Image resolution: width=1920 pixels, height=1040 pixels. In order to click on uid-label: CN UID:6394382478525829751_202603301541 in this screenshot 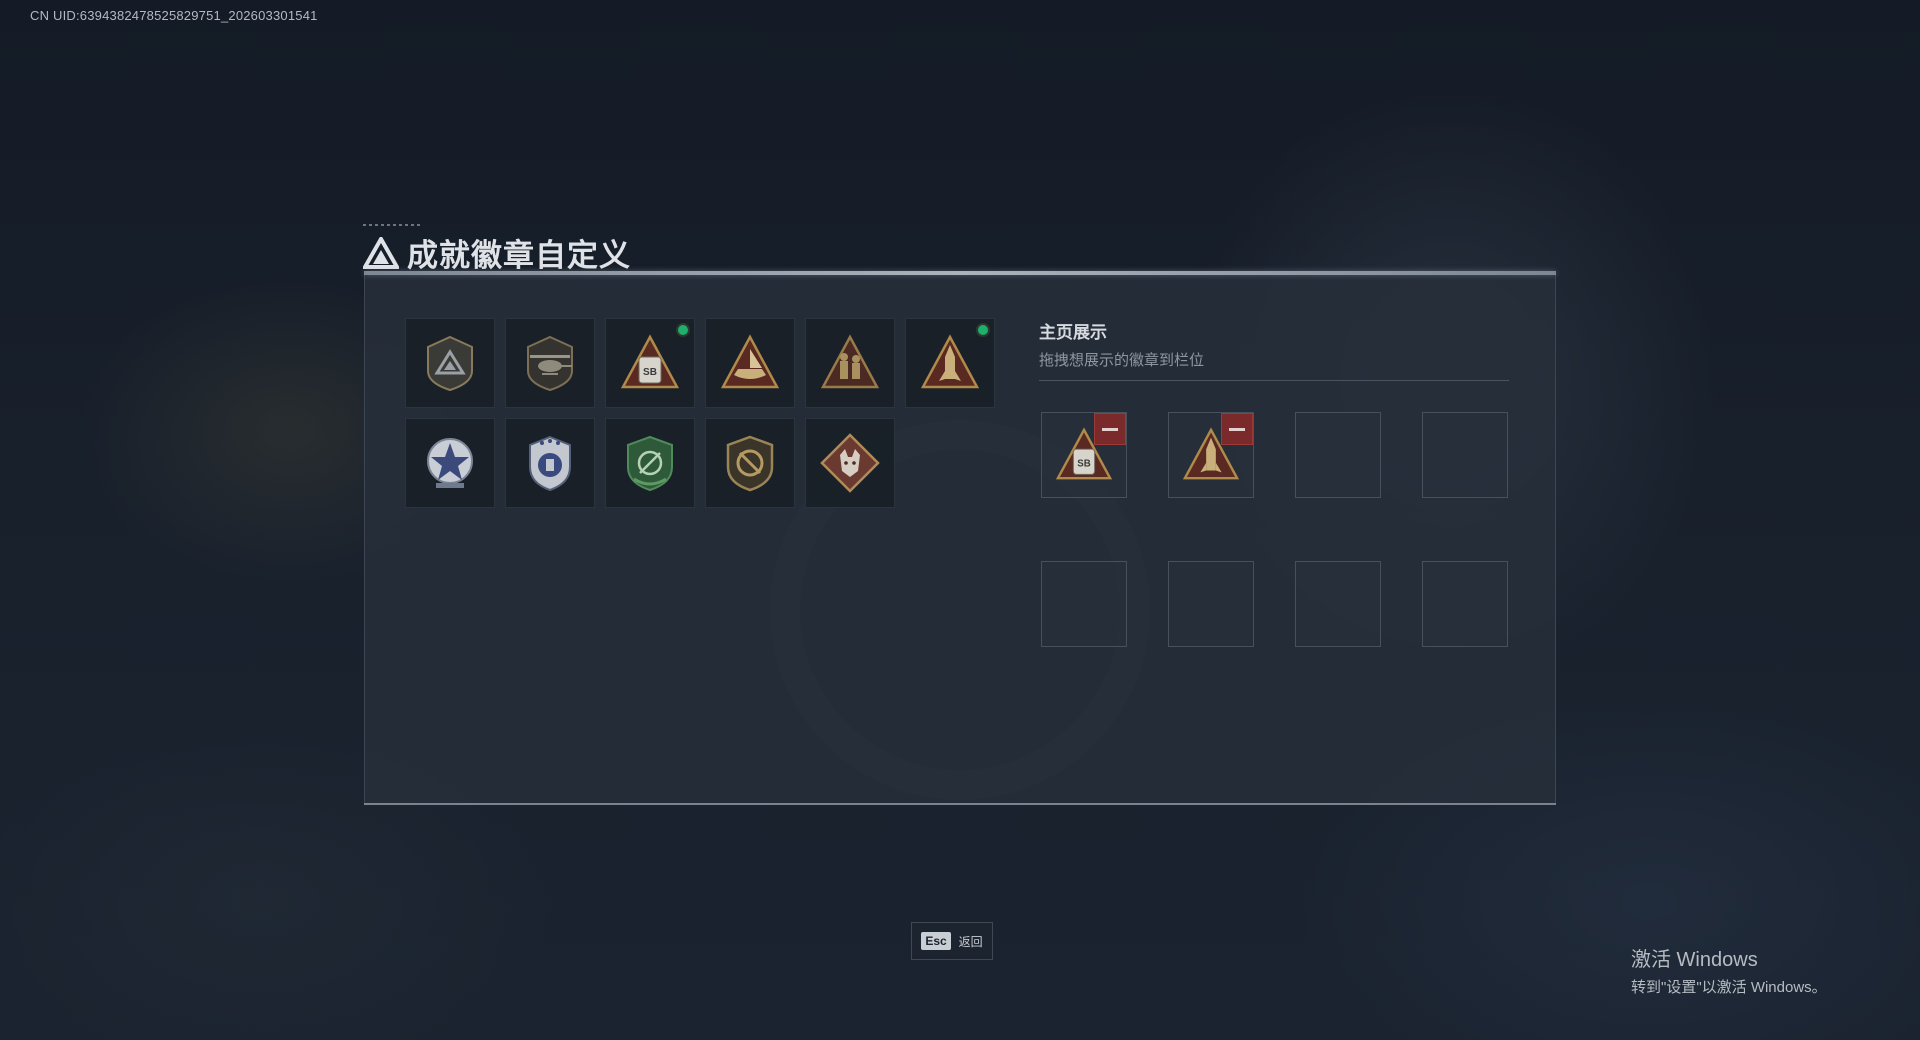, I will do `click(174, 15)`.